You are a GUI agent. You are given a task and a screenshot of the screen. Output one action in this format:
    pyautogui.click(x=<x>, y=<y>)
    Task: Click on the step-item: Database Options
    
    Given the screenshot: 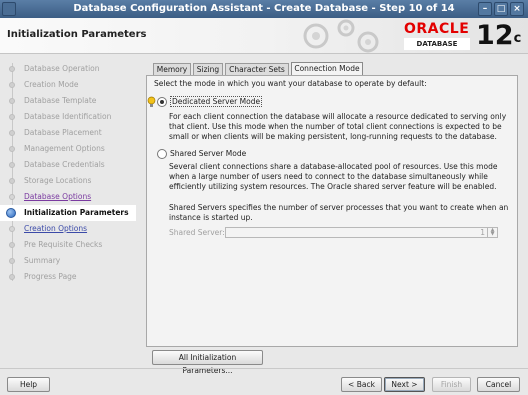 What is the action you would take?
    pyautogui.click(x=68, y=197)
    